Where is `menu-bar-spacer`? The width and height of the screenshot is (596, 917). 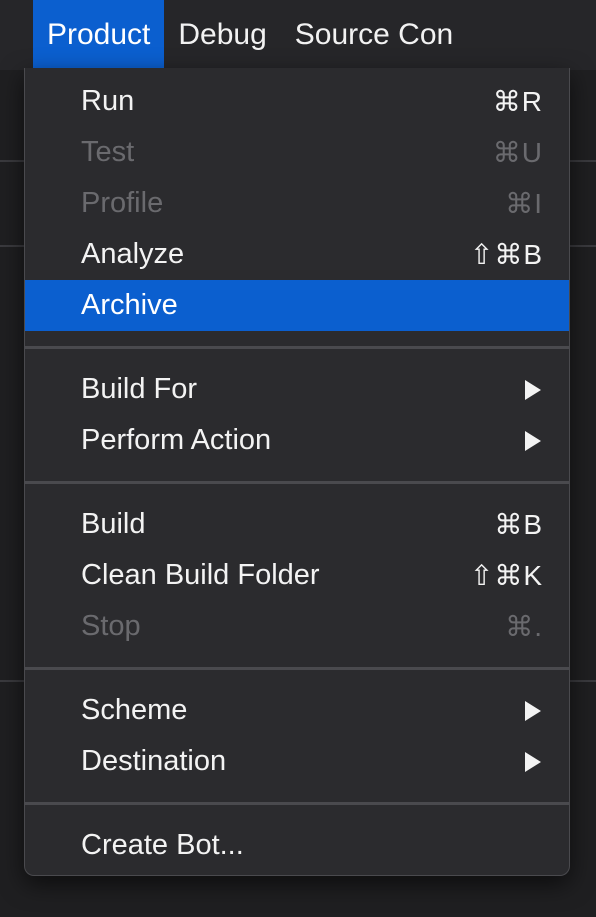 menu-bar-spacer is located at coordinates (16, 35).